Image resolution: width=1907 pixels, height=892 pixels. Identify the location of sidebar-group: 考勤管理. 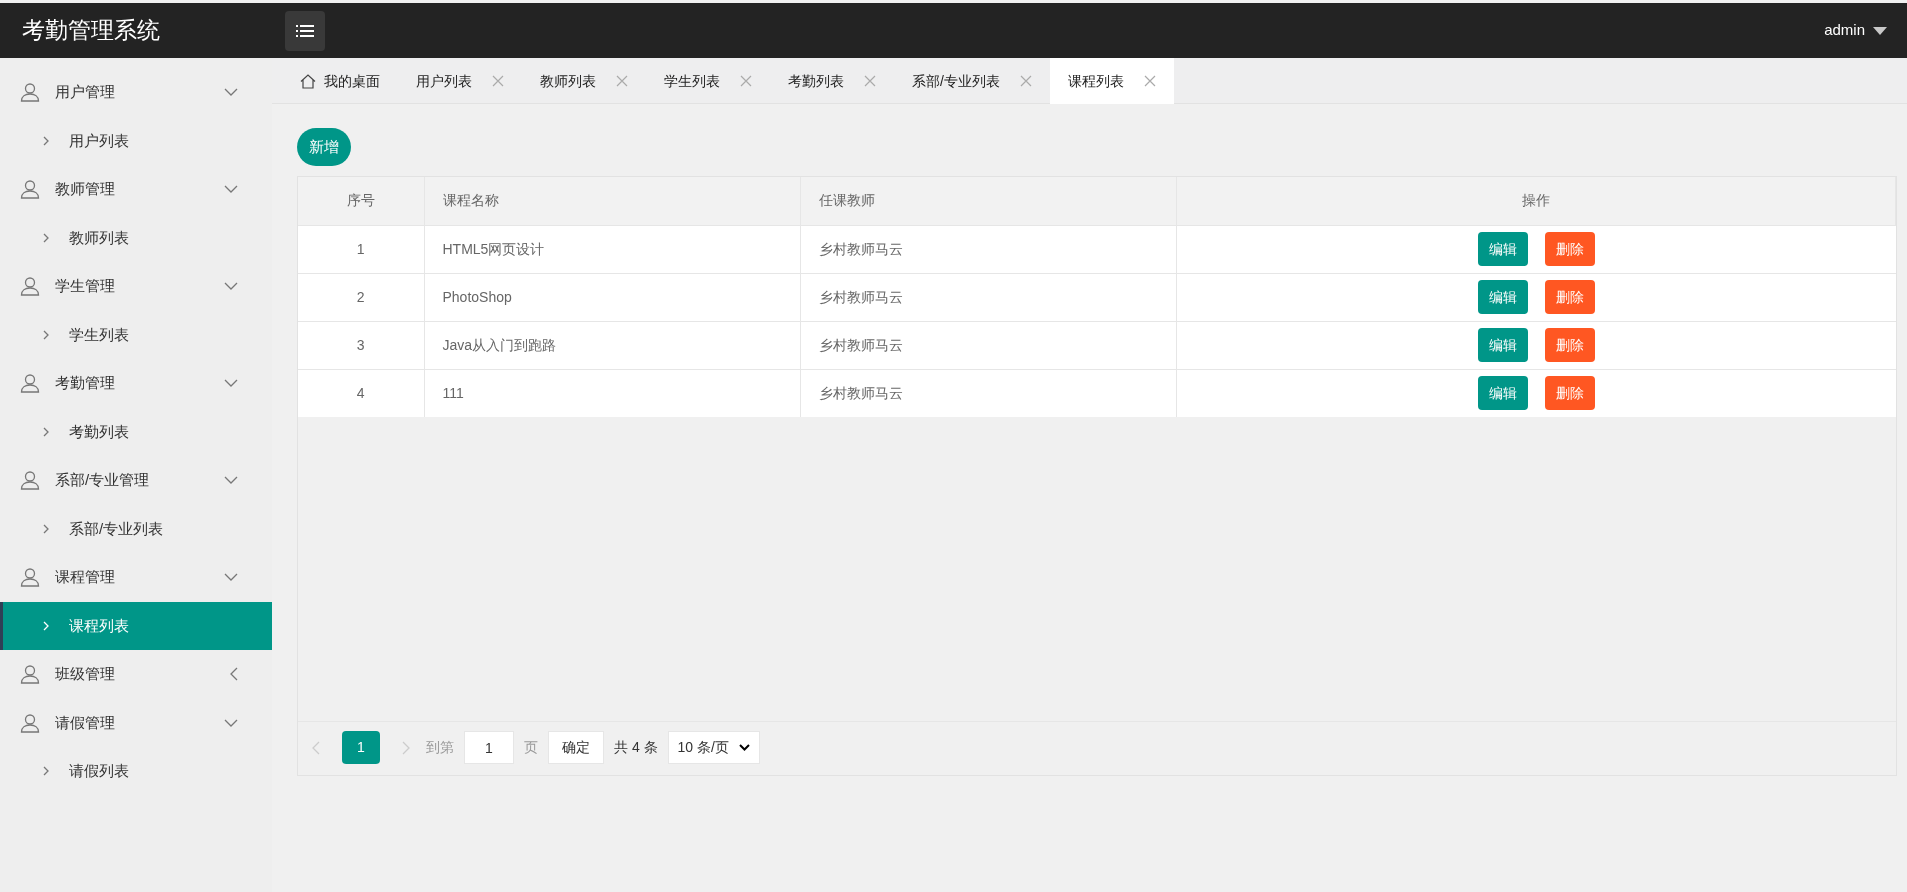
(136, 383).